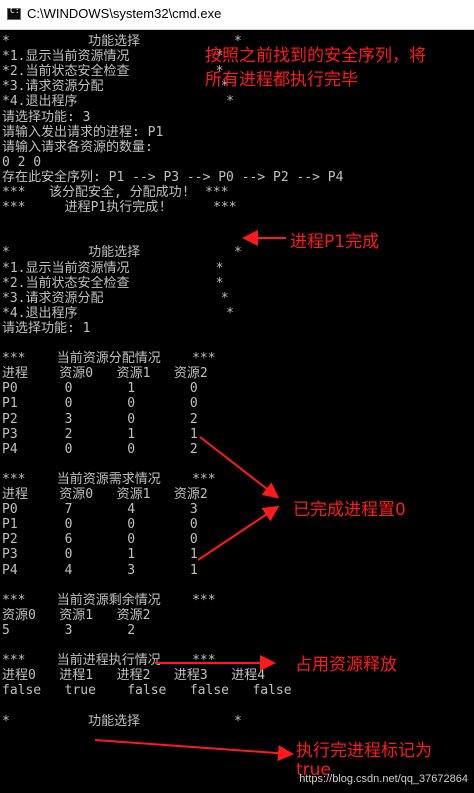  I want to click on console-line: 0 2 0, so click(22, 162).